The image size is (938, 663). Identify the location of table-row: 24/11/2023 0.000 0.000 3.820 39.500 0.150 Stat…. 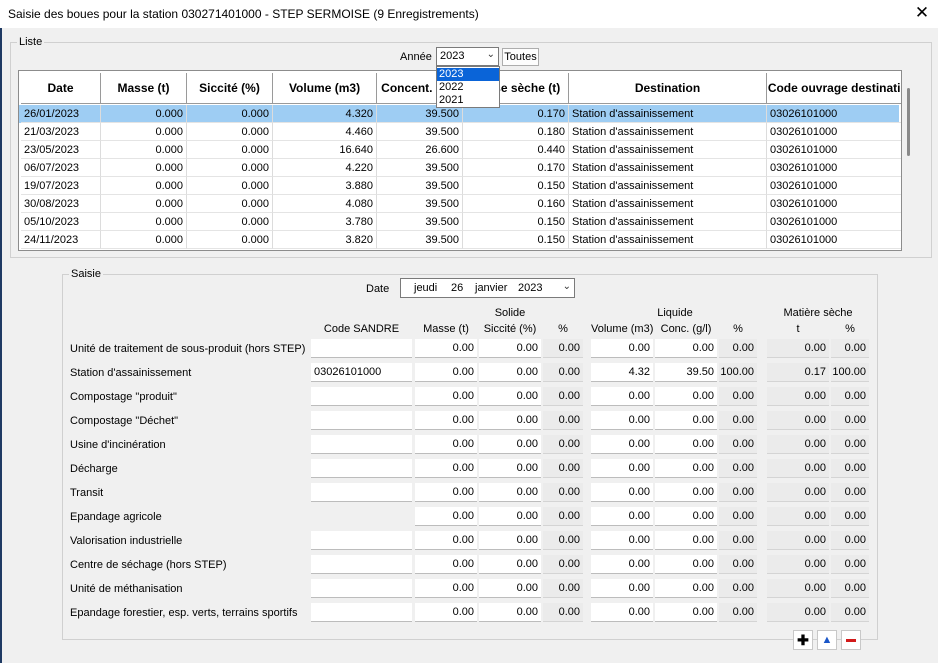
(460, 240).